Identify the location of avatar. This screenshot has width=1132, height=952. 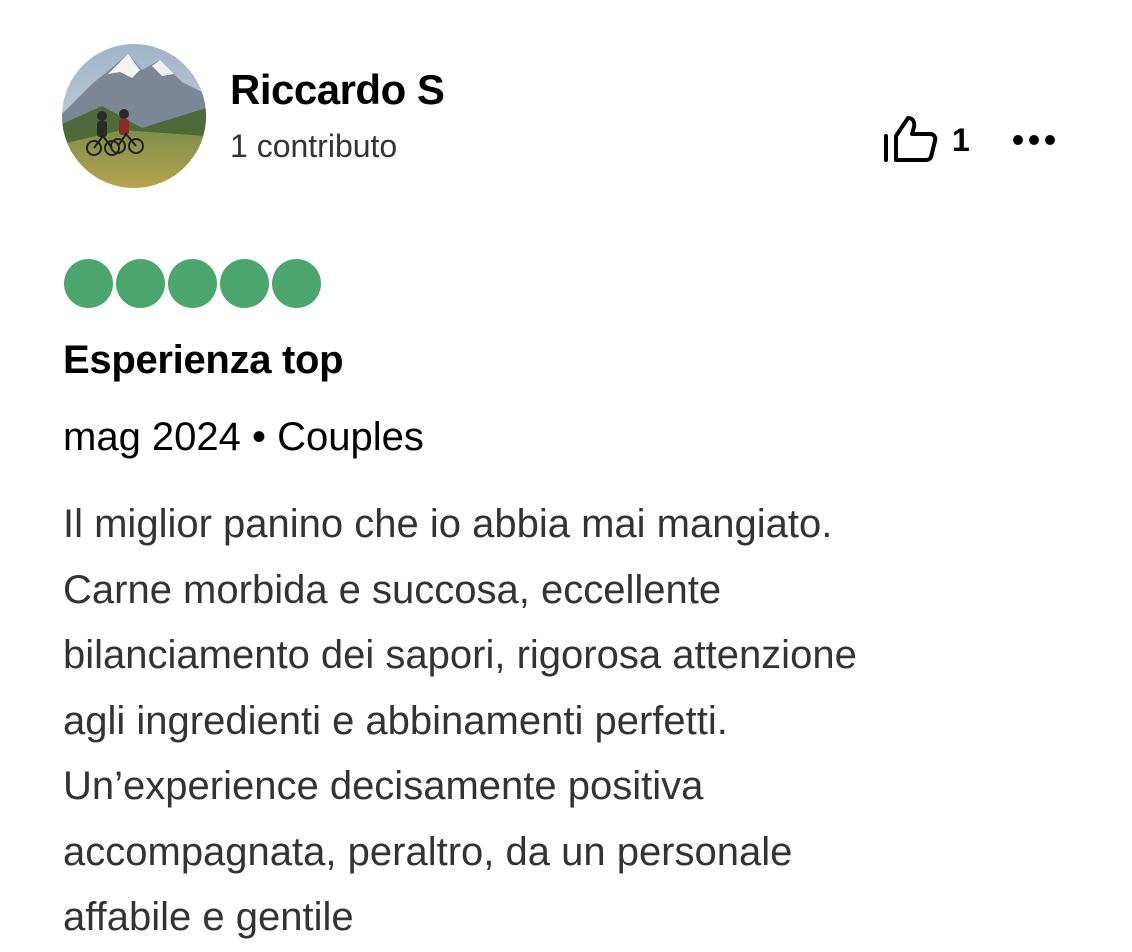
(134, 116).